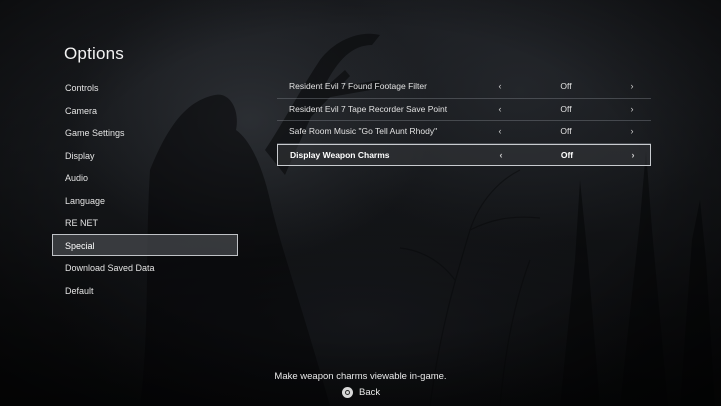 Image resolution: width=721 pixels, height=406 pixels. What do you see at coordinates (94, 53) in the screenshot?
I see `page-title: Options` at bounding box center [94, 53].